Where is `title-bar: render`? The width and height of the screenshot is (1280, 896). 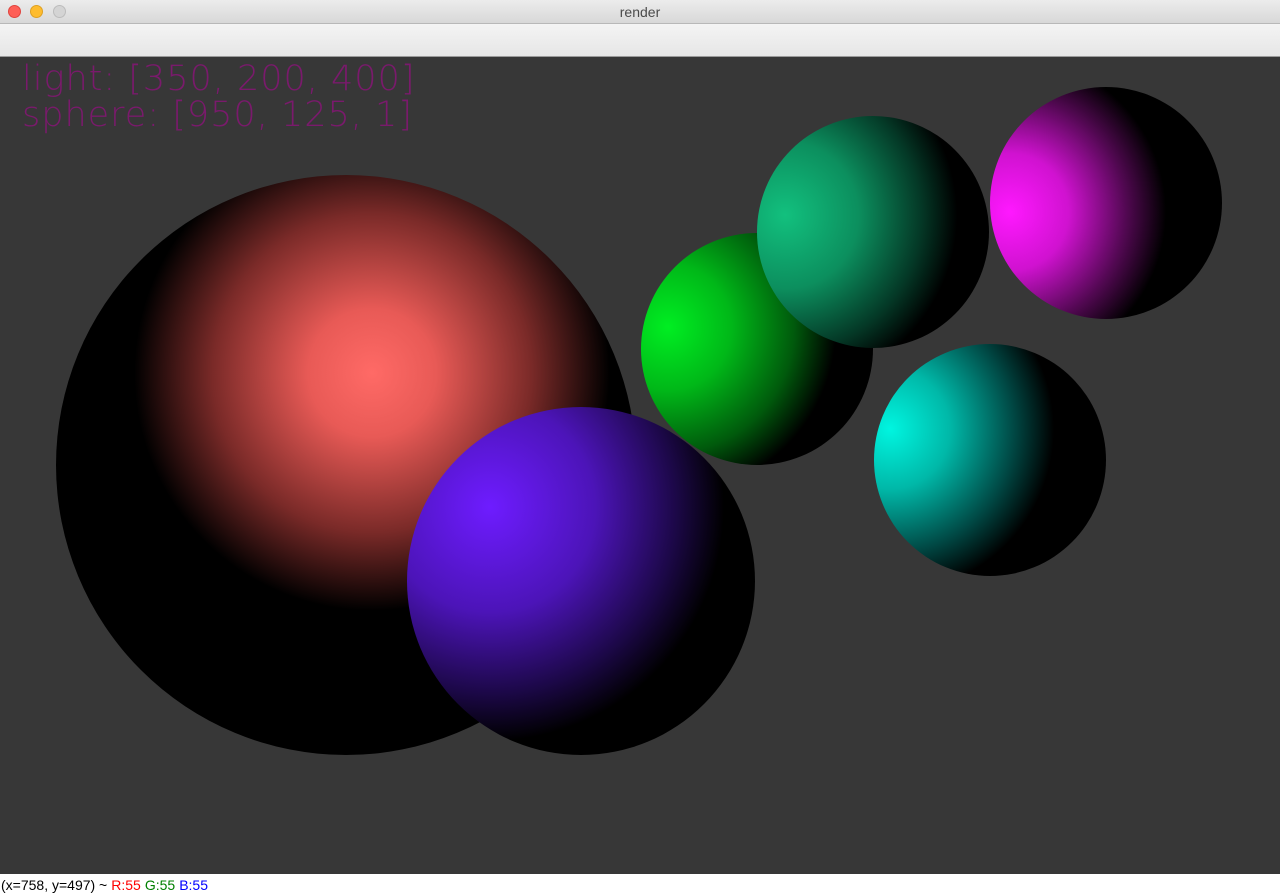
title-bar: render is located at coordinates (640, 12).